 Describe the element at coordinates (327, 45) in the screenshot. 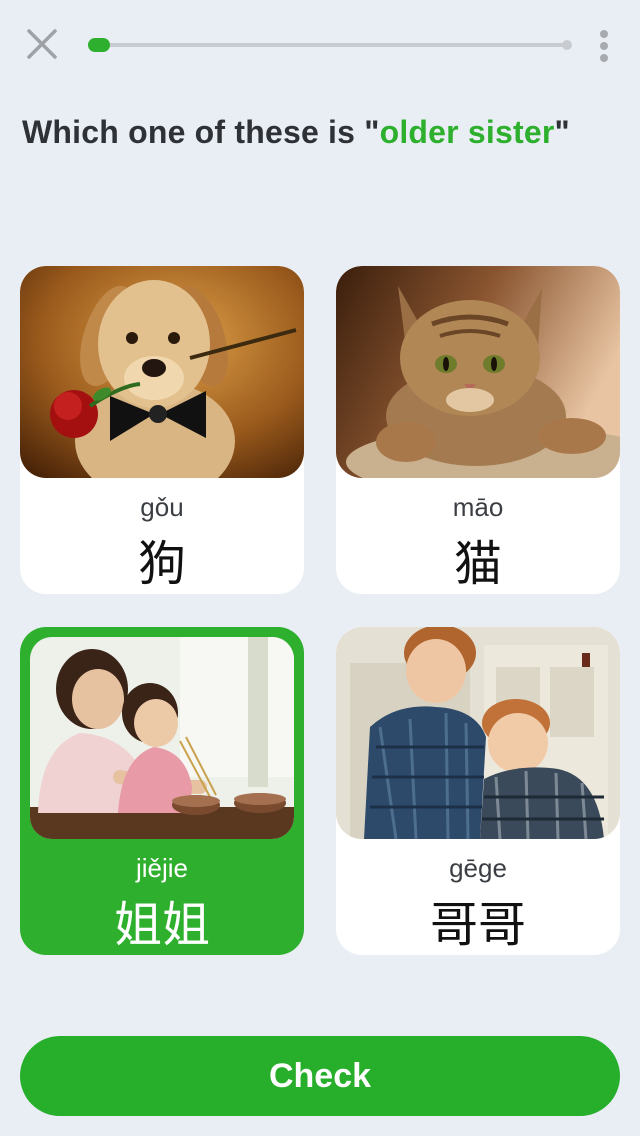

I see `progress-track` at that location.